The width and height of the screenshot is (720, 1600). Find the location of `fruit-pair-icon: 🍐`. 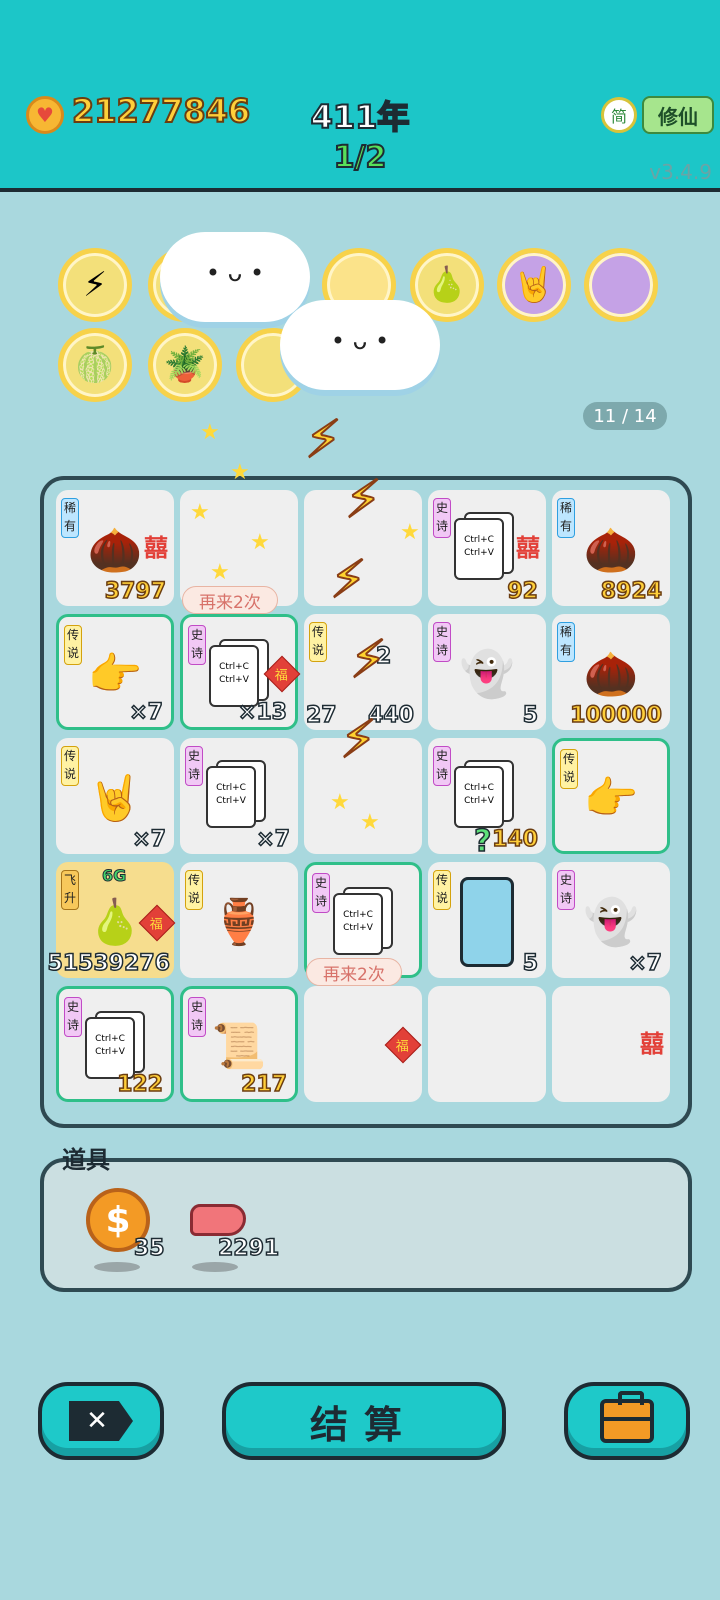

fruit-pair-icon: 🍐 is located at coordinates (115, 923).